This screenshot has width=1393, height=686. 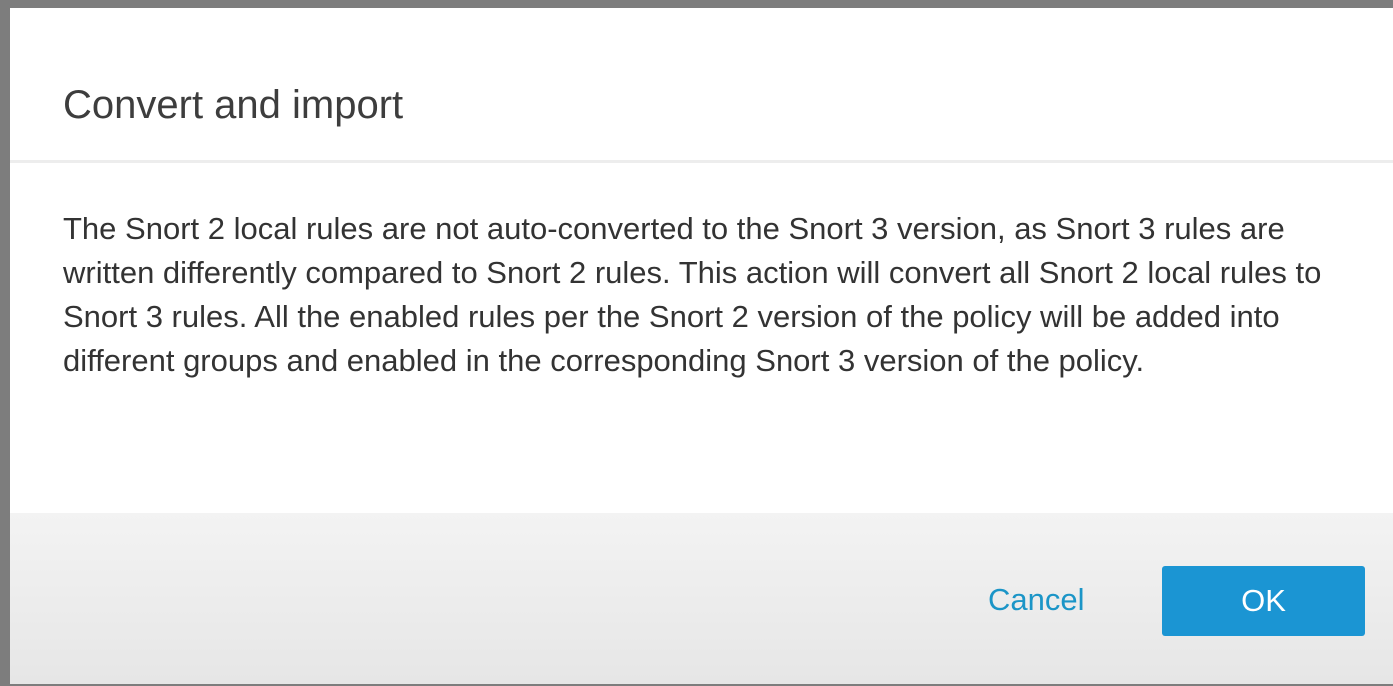 I want to click on cancel-button: Cancel, so click(x=1036, y=600).